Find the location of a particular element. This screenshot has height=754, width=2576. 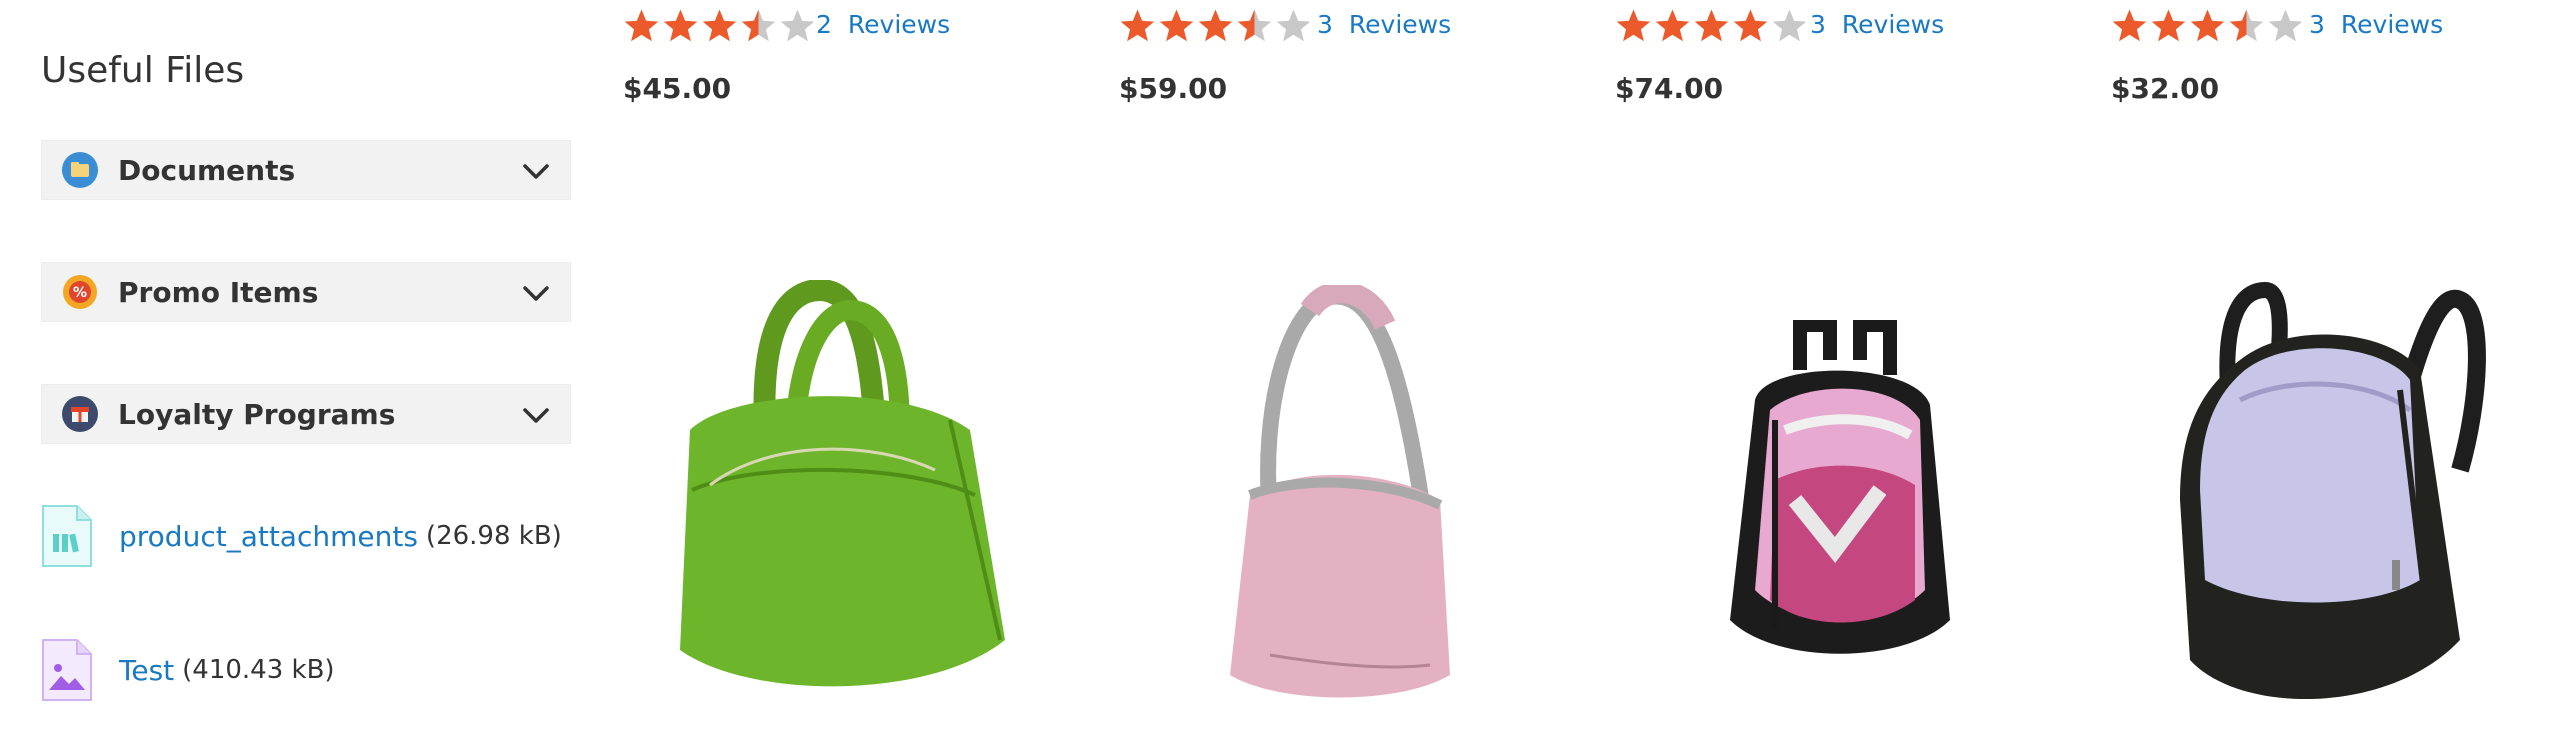

pink-shoulder-bag-image is located at coordinates (1340, 495).